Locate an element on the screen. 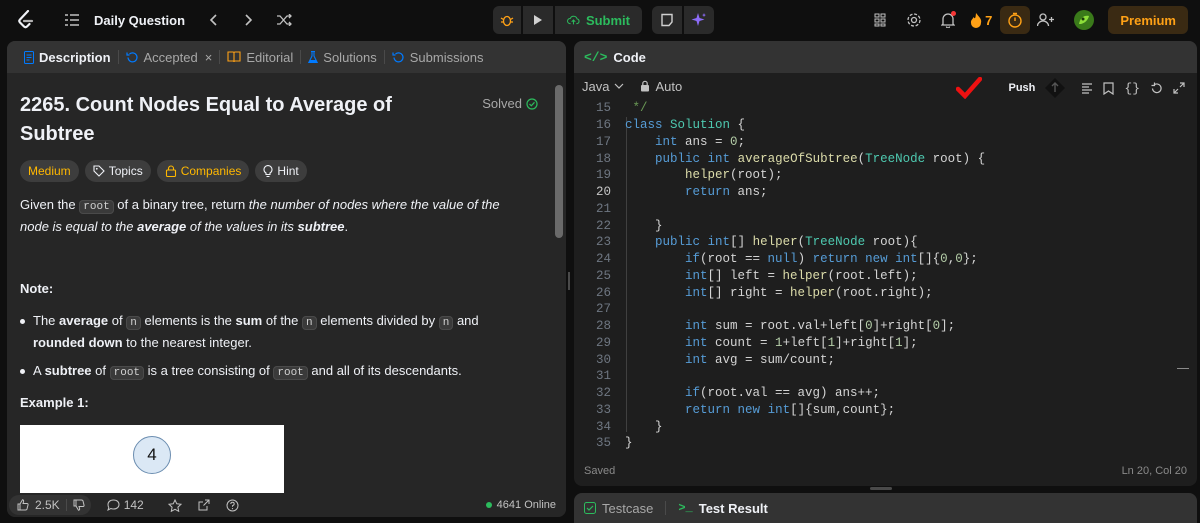 The image size is (1200, 523). line-number: 30 is located at coordinates (603, 359).